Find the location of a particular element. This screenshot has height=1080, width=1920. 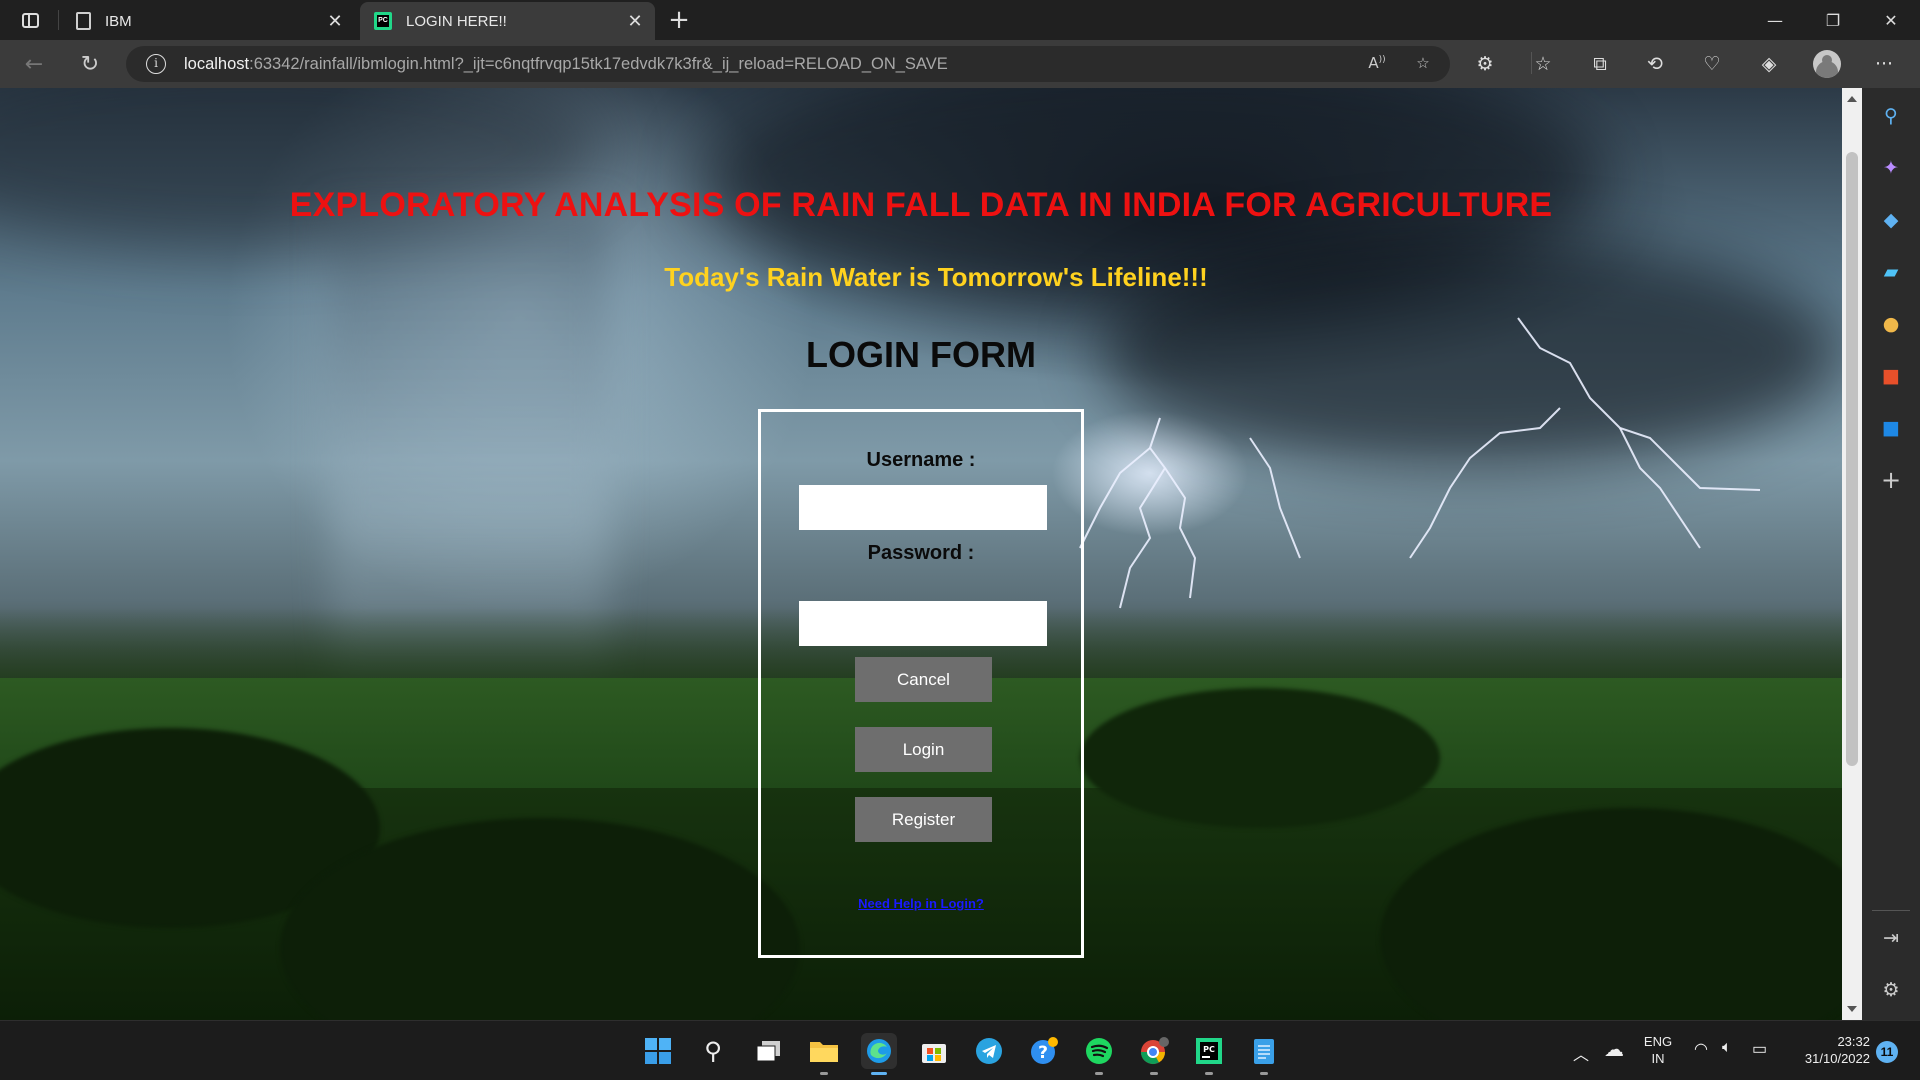

microsoft-store-icon is located at coordinates (934, 1051).